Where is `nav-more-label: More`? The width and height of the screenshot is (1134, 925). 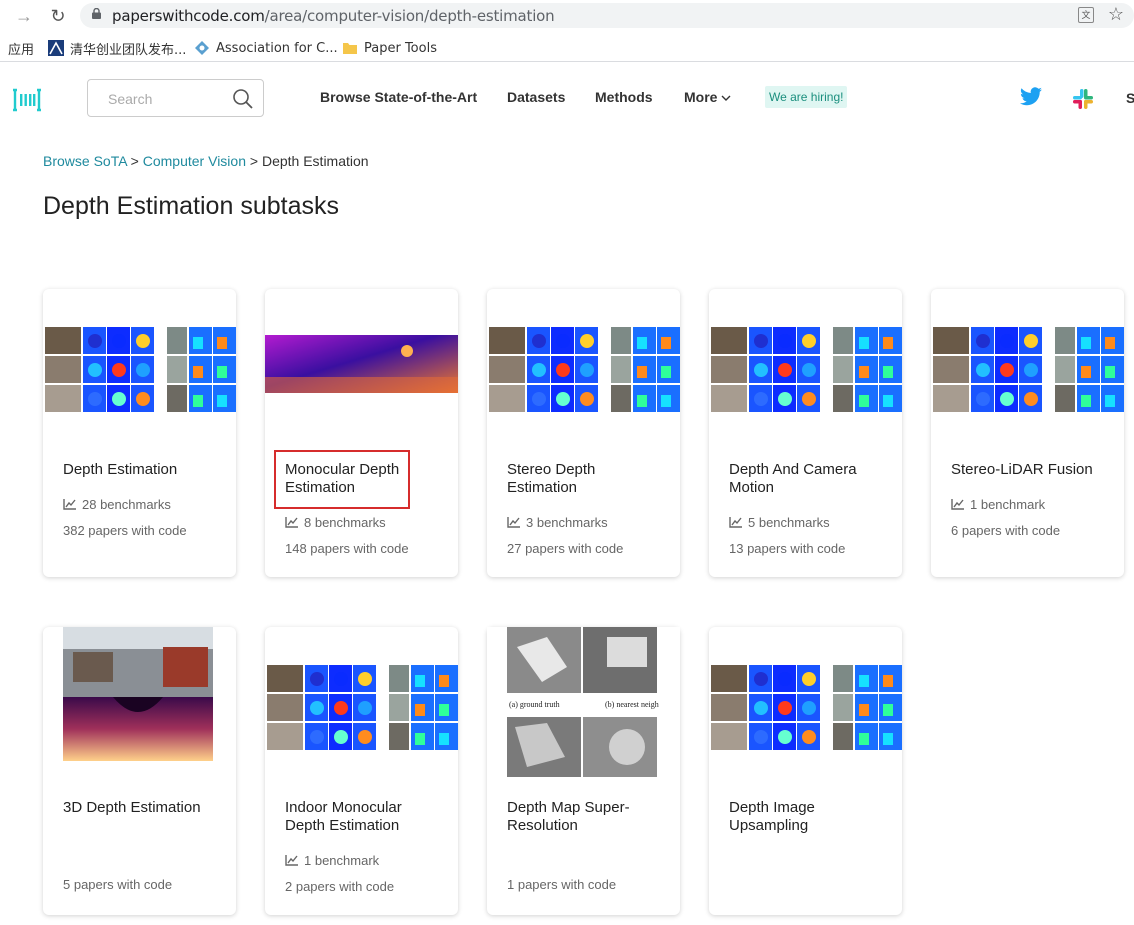
nav-more-label: More is located at coordinates (701, 97).